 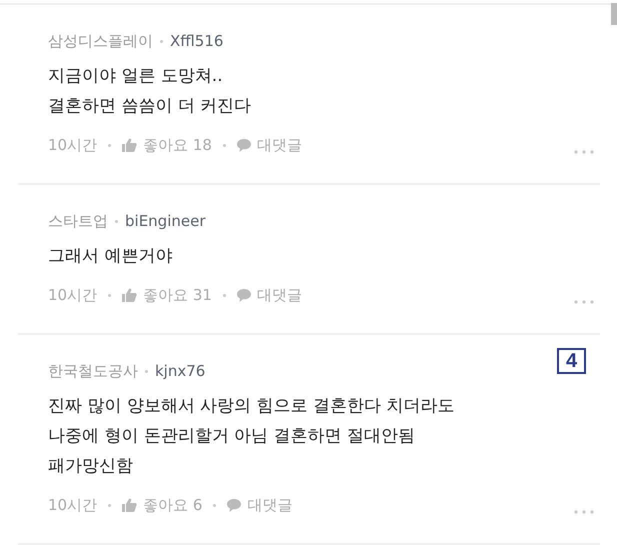 I want to click on comment-text: 그래서 예쁜거야, so click(x=111, y=256).